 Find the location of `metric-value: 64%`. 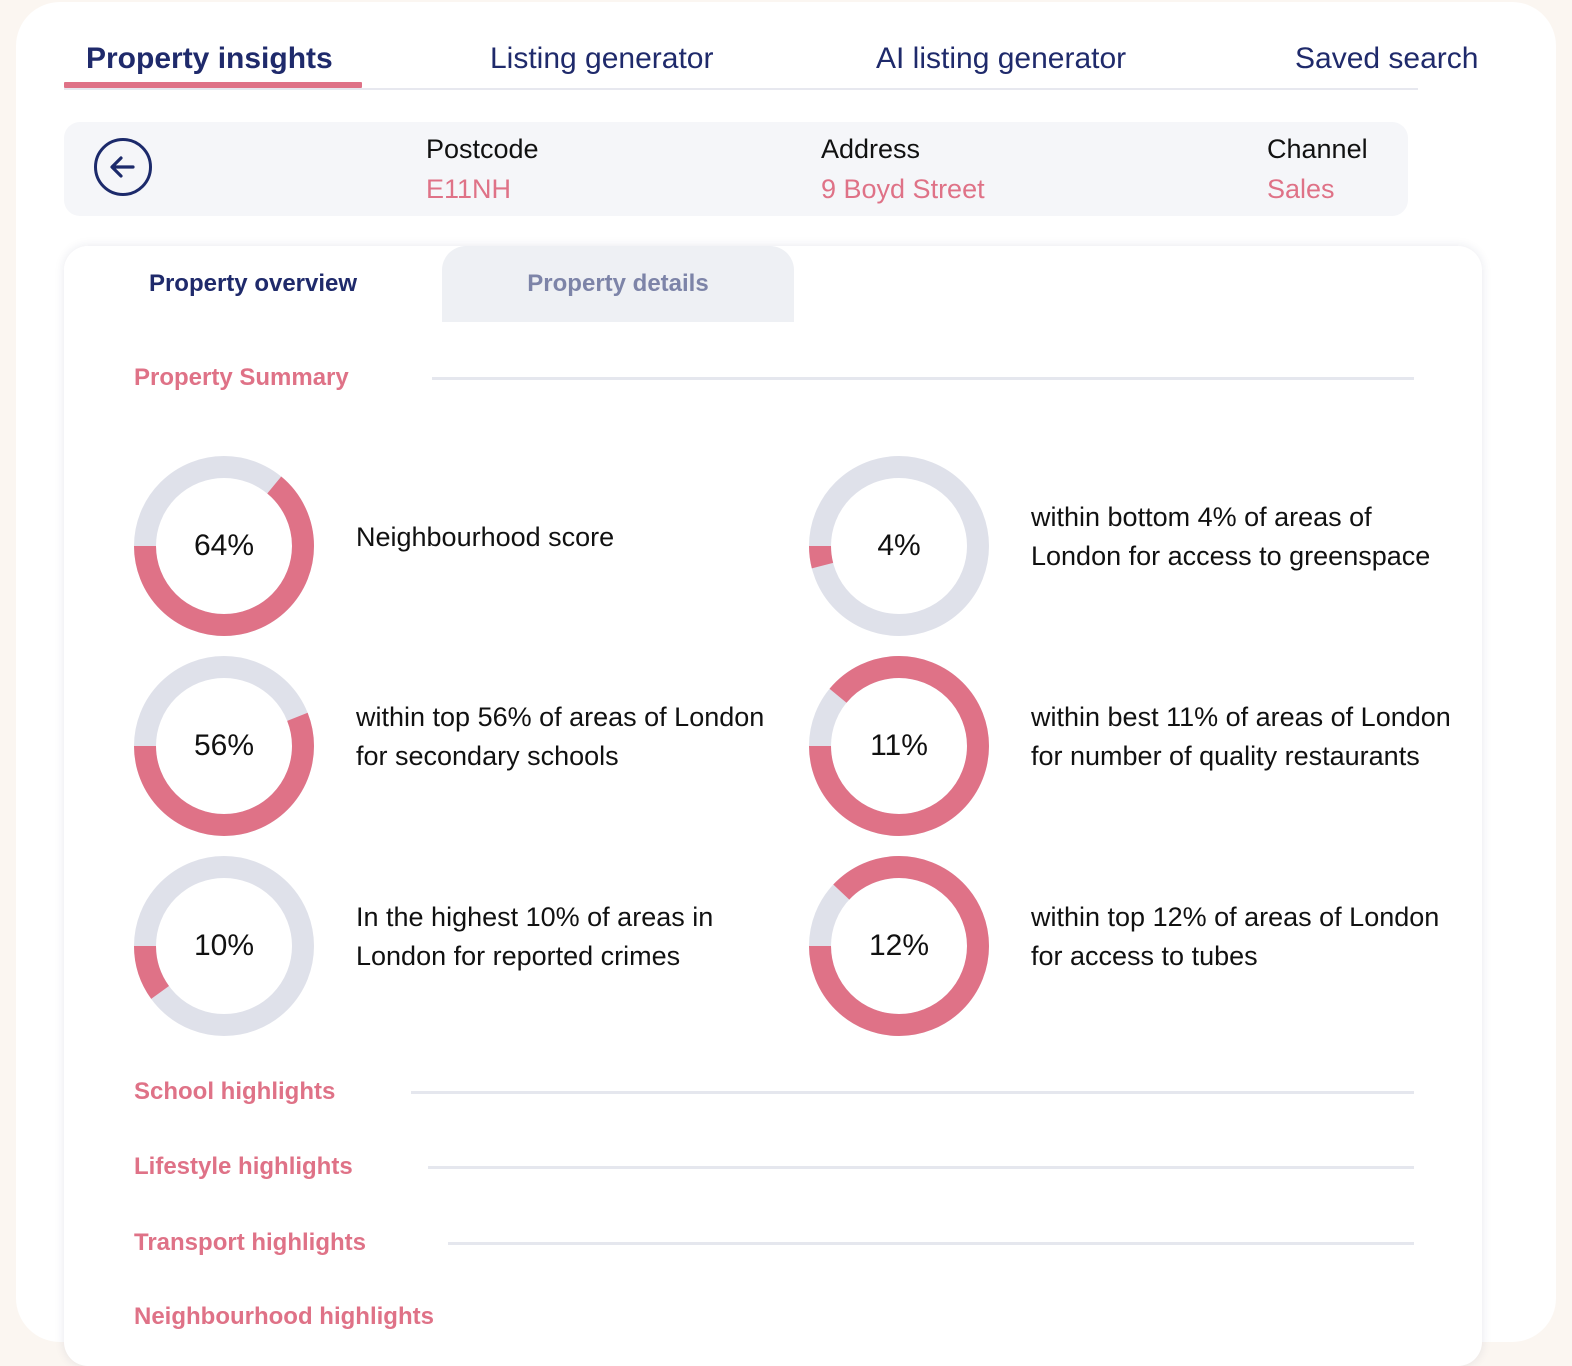

metric-value: 64% is located at coordinates (224, 545).